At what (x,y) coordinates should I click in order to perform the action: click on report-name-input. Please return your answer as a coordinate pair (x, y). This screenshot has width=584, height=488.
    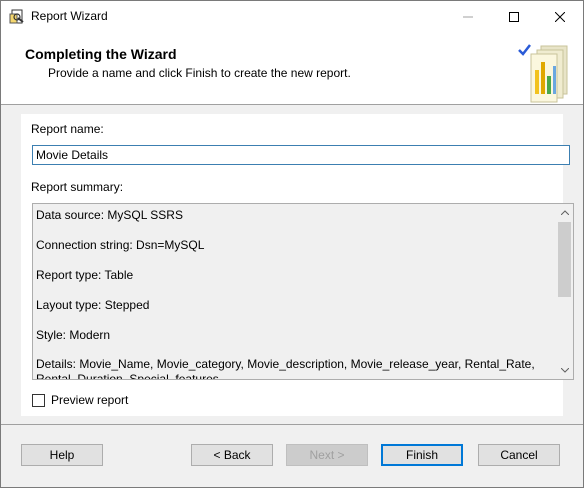
    Looking at the image, I should click on (301, 155).